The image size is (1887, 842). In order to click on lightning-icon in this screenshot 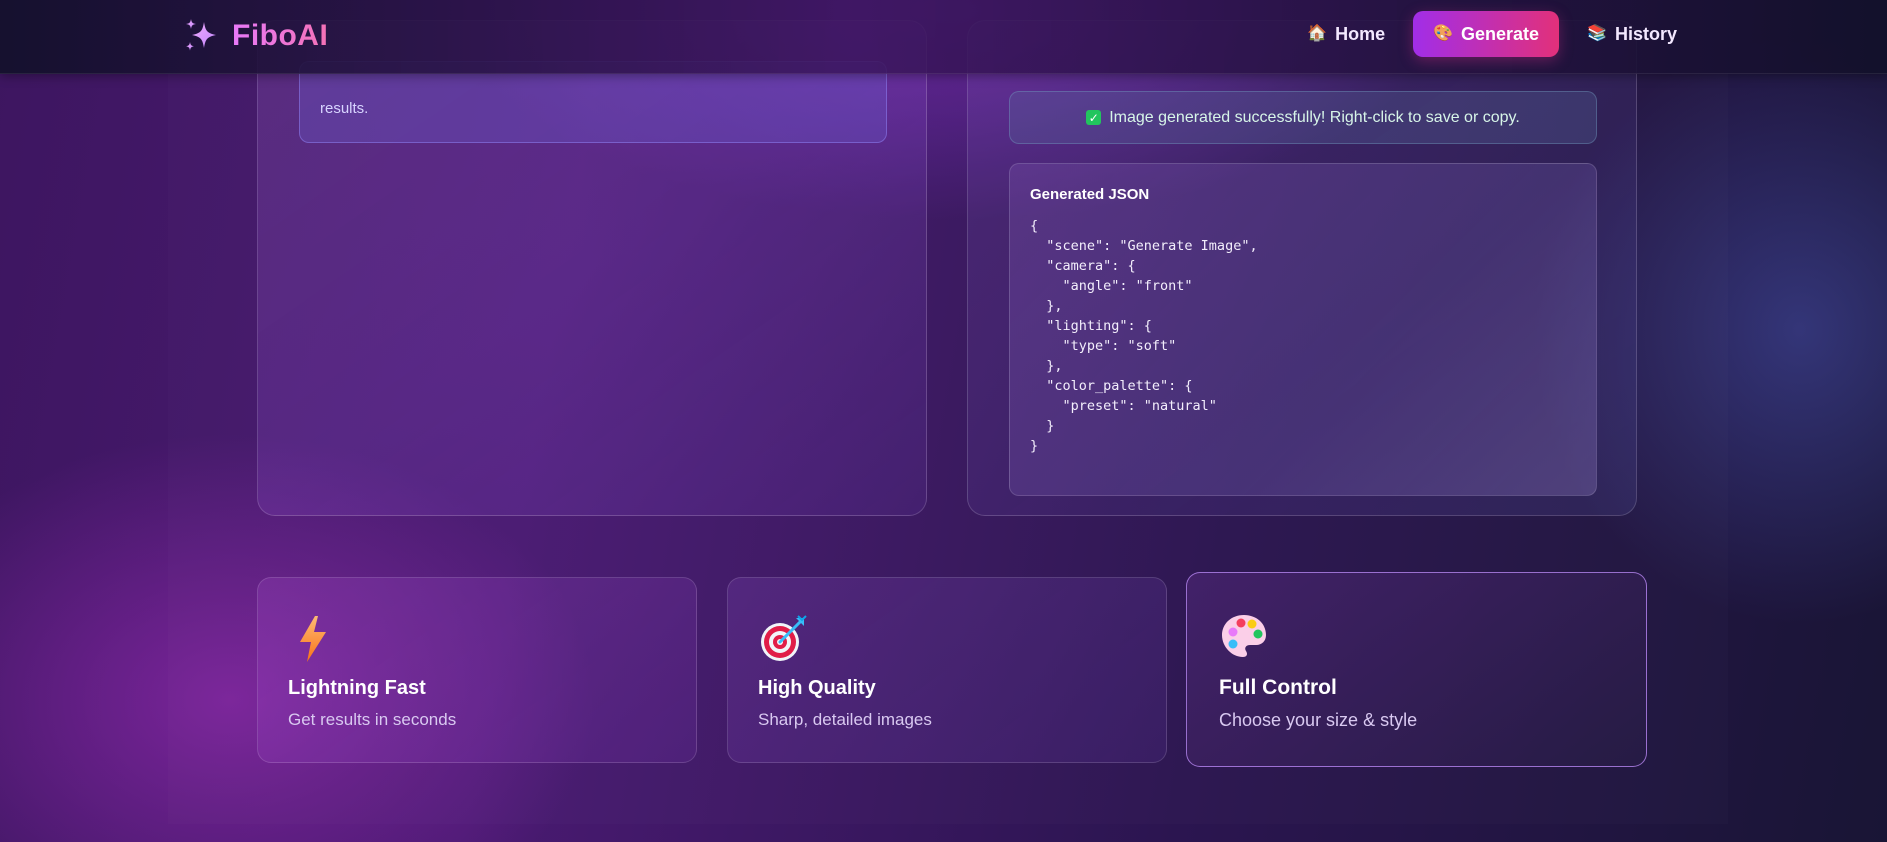, I will do `click(313, 639)`.